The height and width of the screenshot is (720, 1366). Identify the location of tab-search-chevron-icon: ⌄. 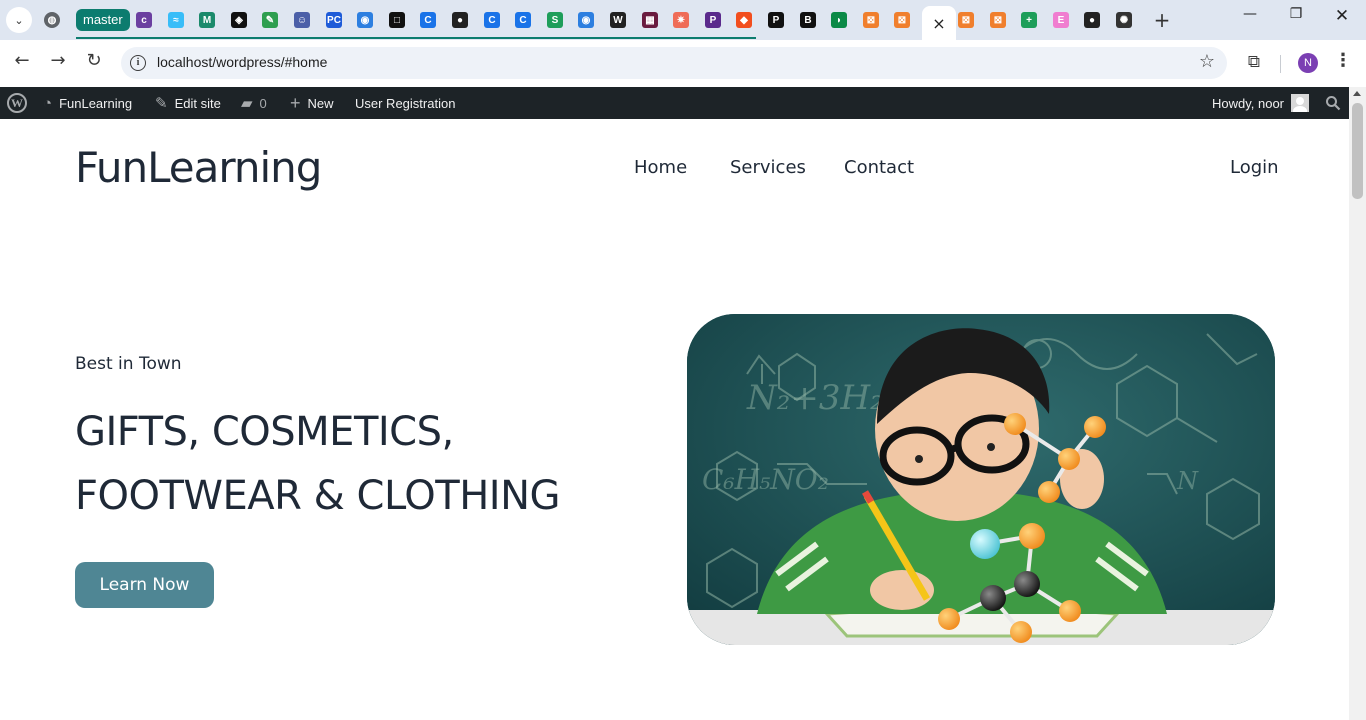
(19, 20).